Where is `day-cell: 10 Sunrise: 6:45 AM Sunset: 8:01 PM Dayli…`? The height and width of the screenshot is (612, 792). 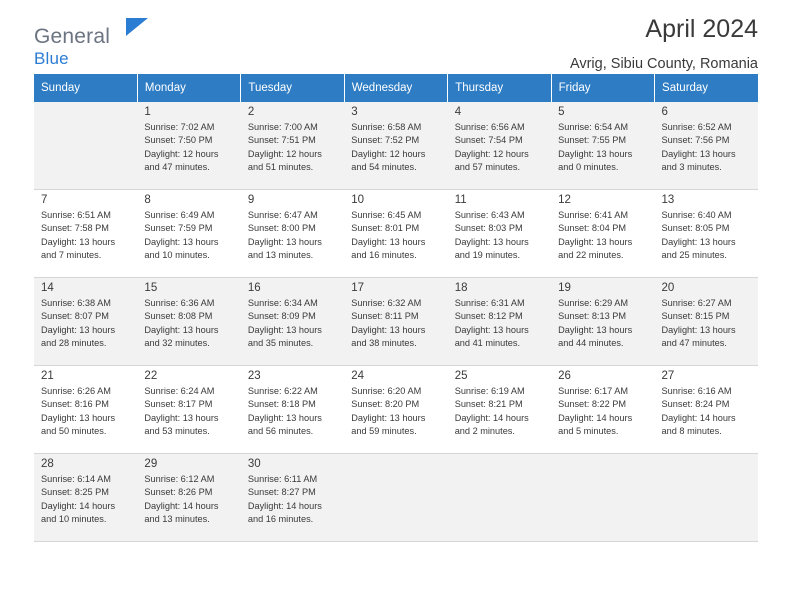
day-cell: 10 Sunrise: 6:45 AM Sunset: 8:01 PM Dayli… is located at coordinates (396, 233).